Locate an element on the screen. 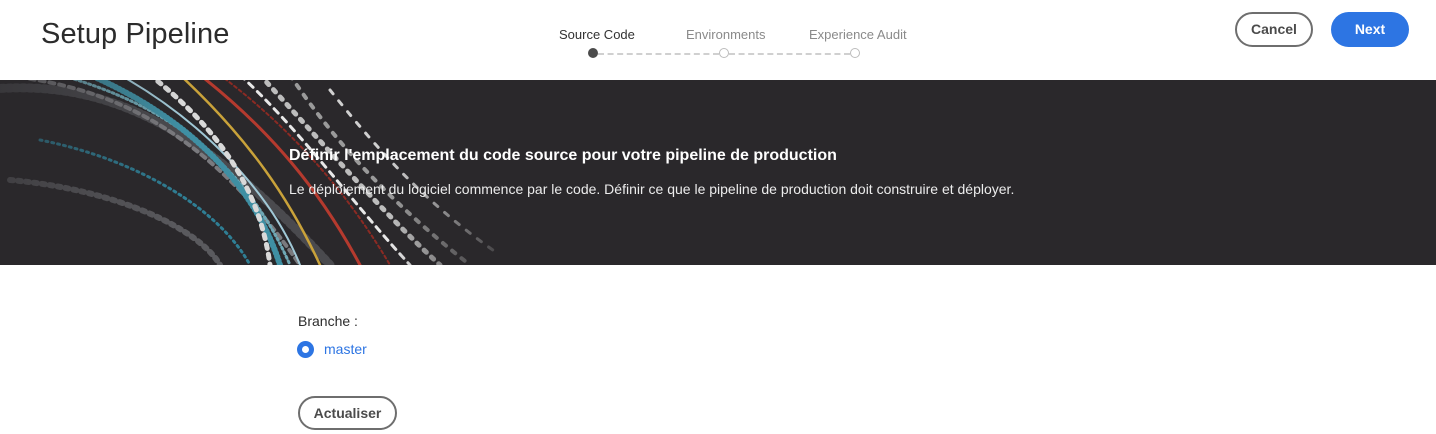 The height and width of the screenshot is (434, 1436). branch-master-label: master is located at coordinates (345, 349).